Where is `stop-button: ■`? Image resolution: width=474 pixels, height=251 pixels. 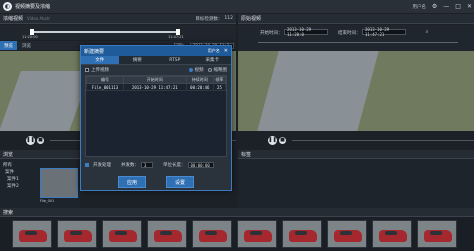 stop-button: ■ is located at coordinates (40, 140).